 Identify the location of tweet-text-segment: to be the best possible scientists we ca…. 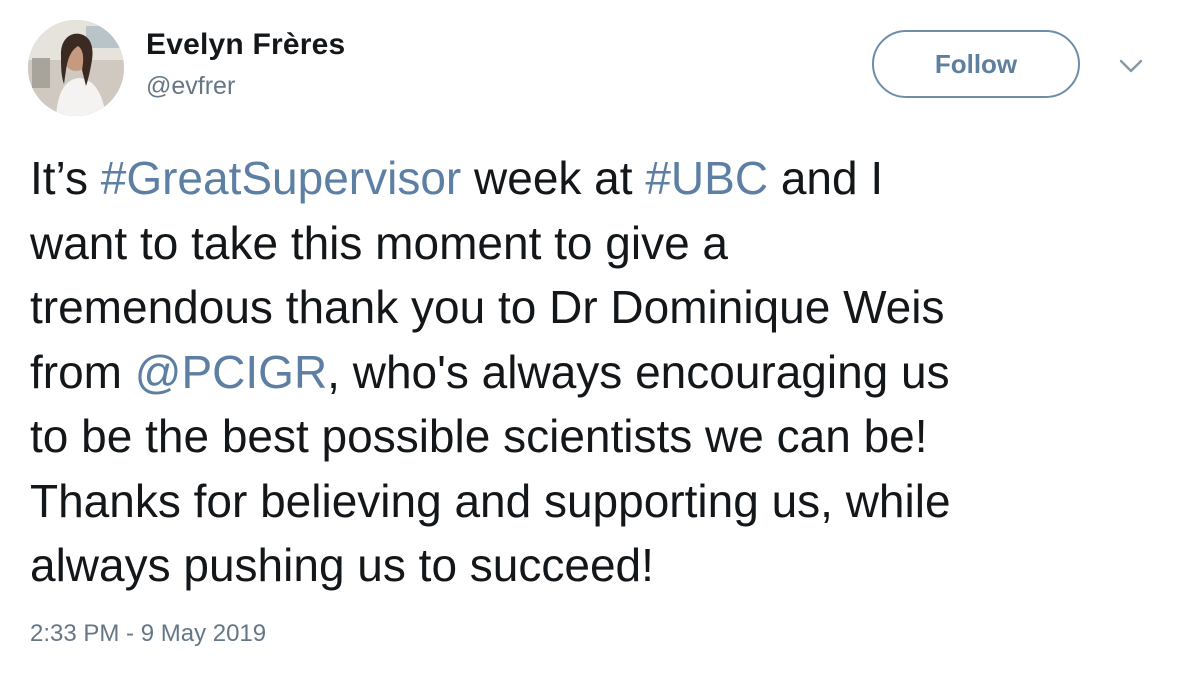
(479, 436).